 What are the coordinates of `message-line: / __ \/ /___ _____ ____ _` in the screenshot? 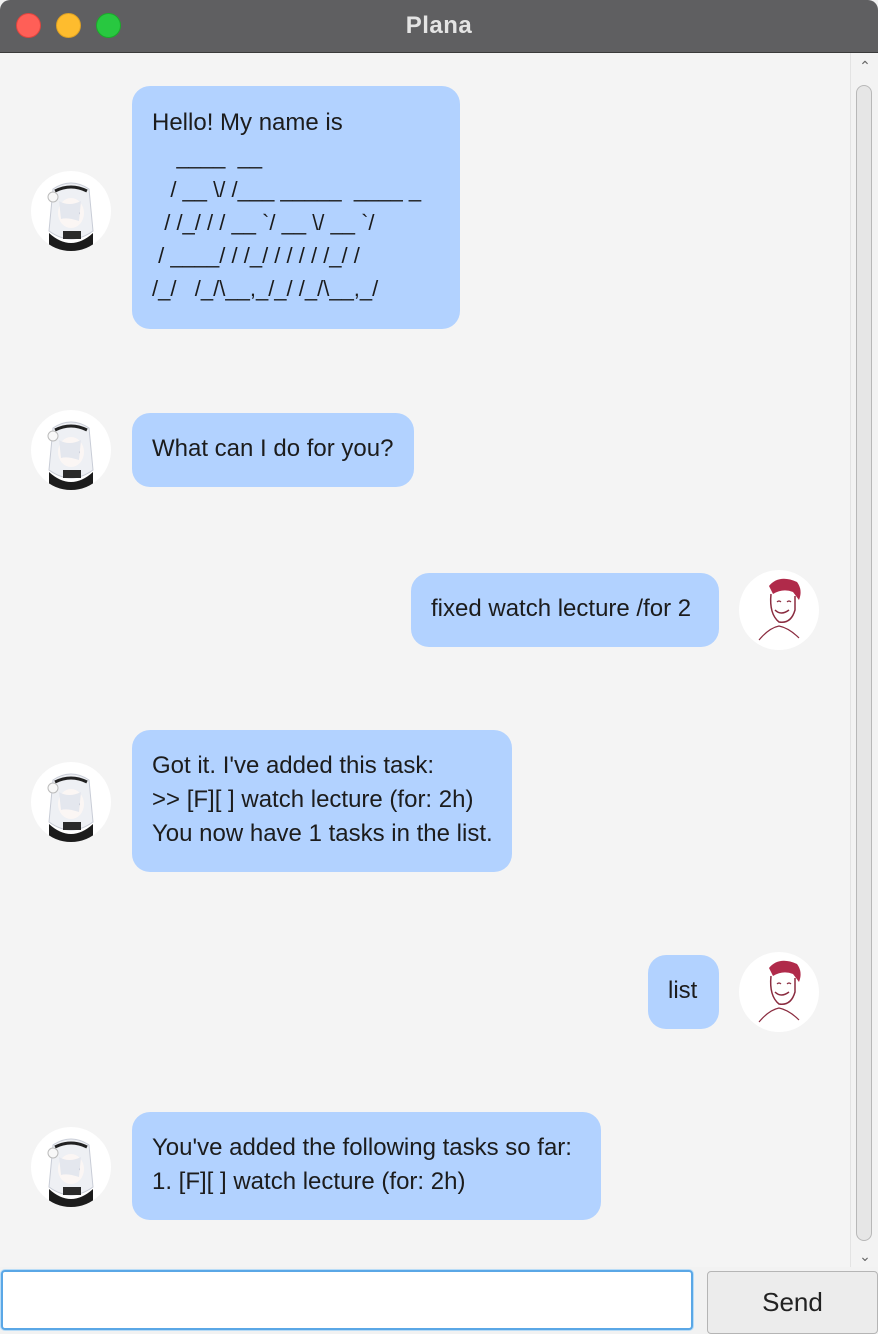 It's located at (287, 189).